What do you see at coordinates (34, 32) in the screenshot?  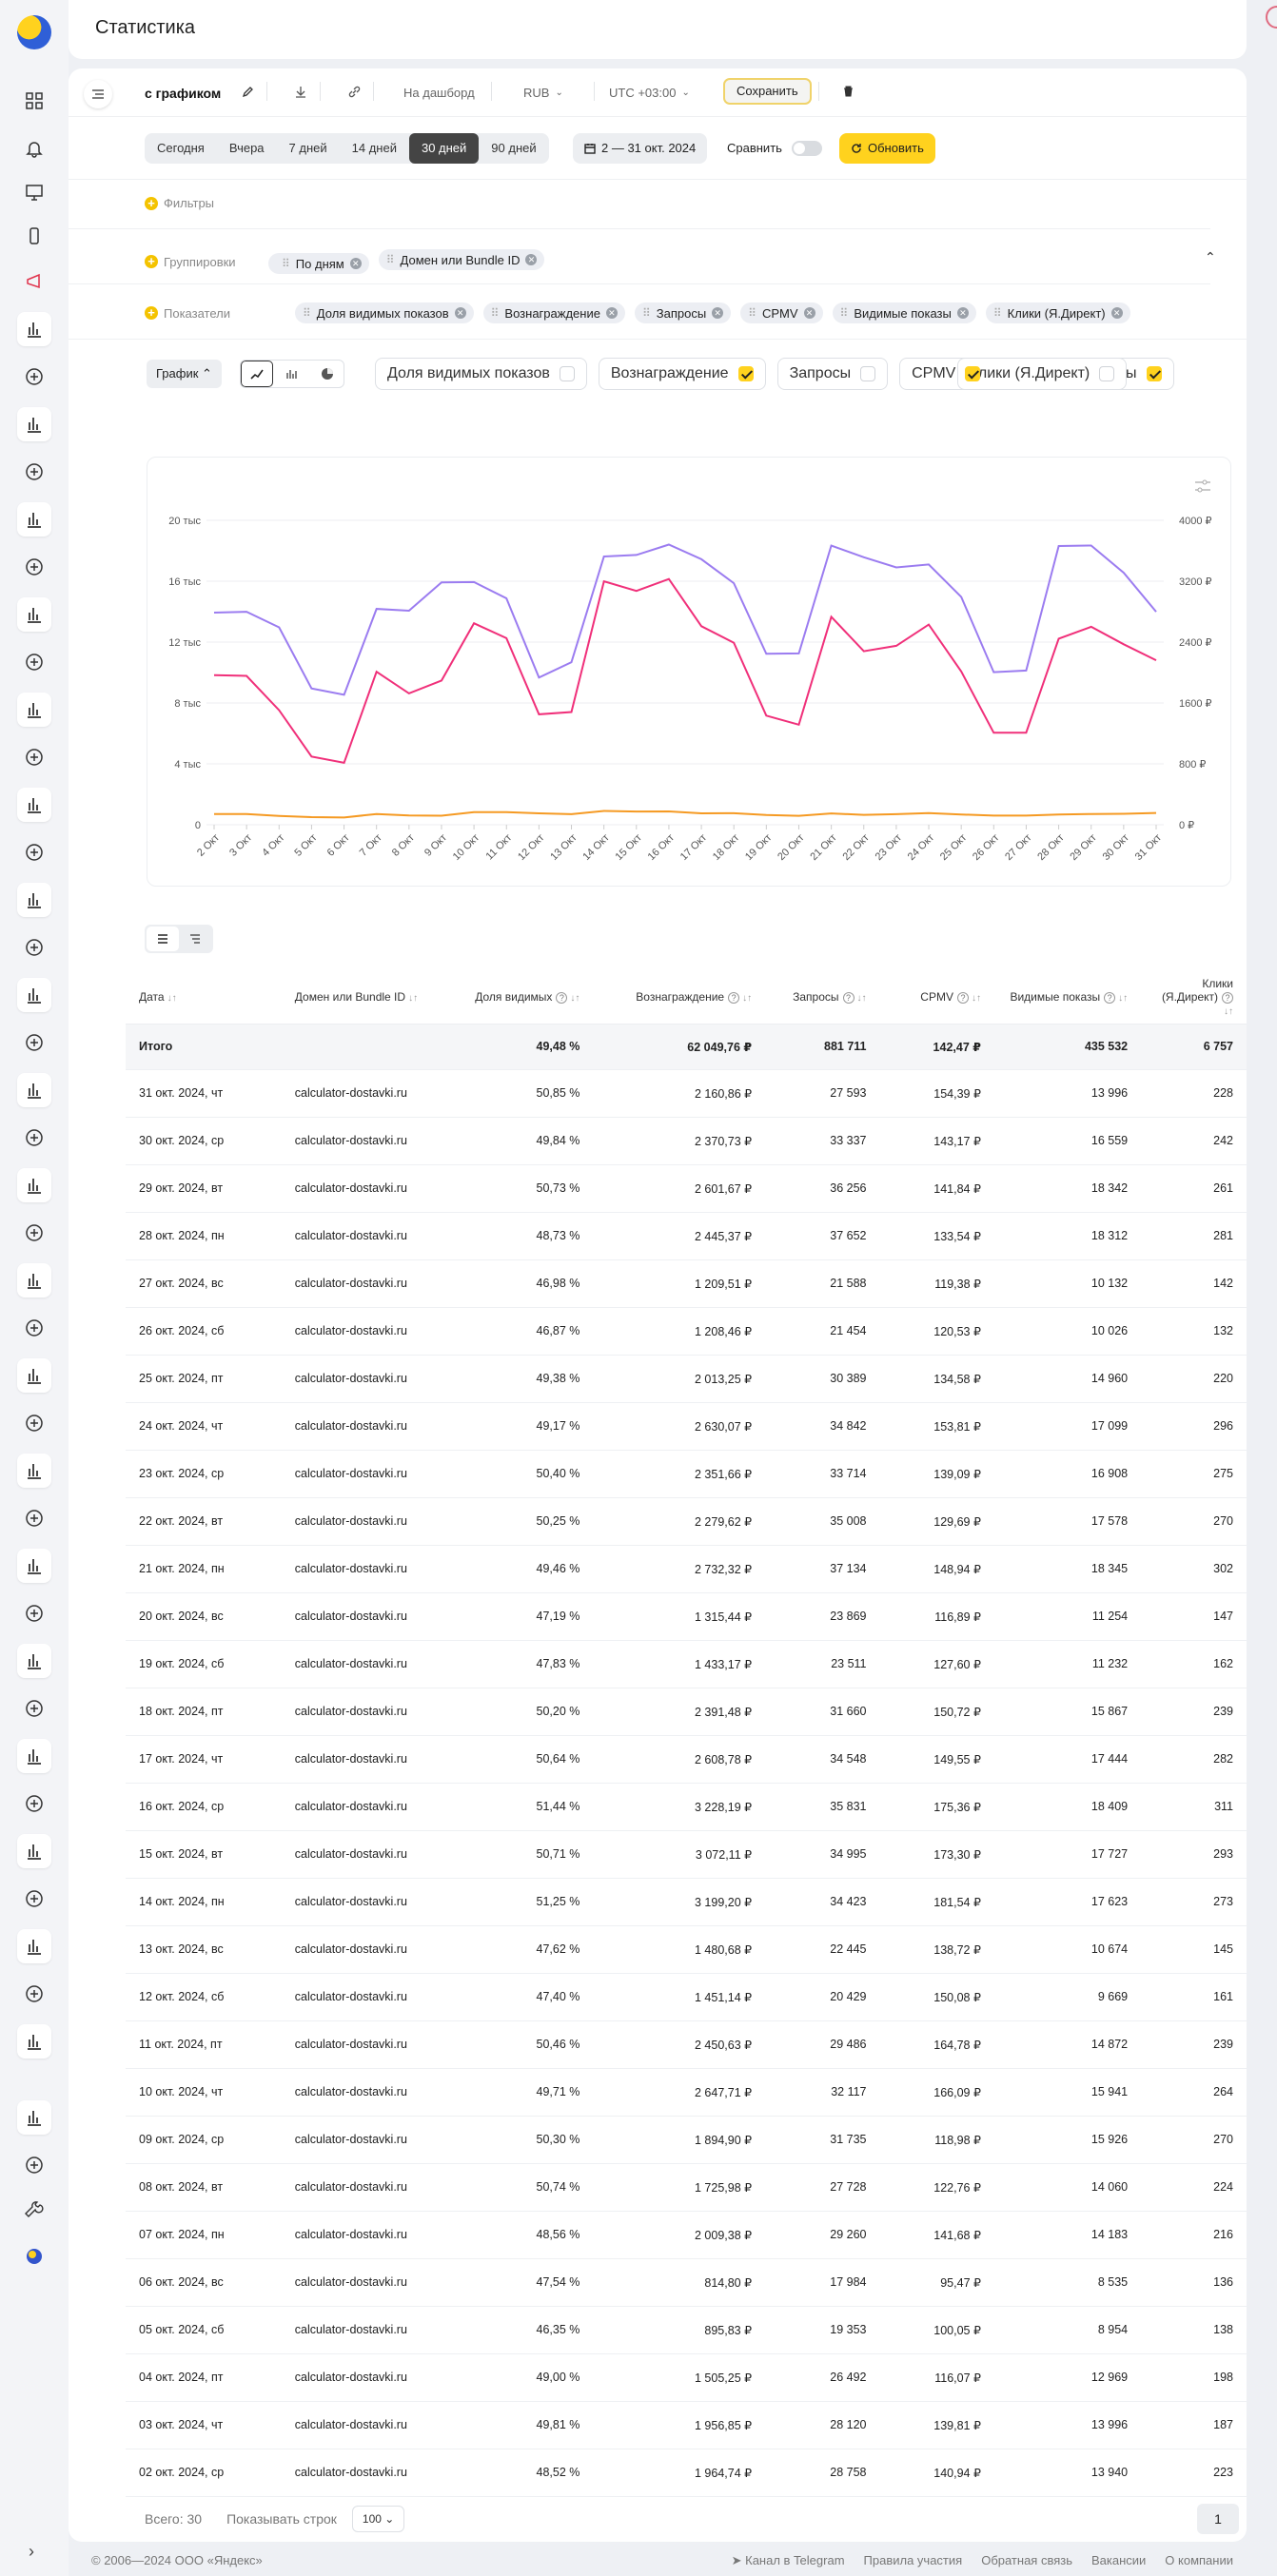 I see `logo` at bounding box center [34, 32].